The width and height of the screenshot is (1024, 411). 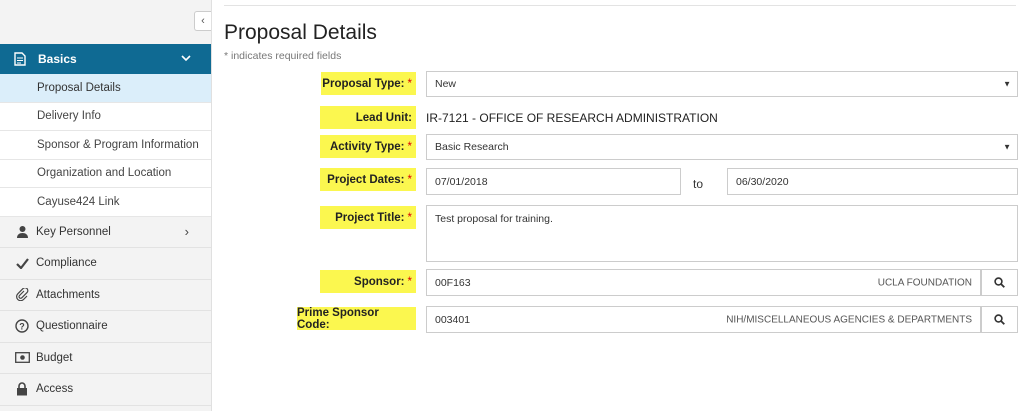 I want to click on sidebar-item-label: Delivery Info, so click(x=69, y=116).